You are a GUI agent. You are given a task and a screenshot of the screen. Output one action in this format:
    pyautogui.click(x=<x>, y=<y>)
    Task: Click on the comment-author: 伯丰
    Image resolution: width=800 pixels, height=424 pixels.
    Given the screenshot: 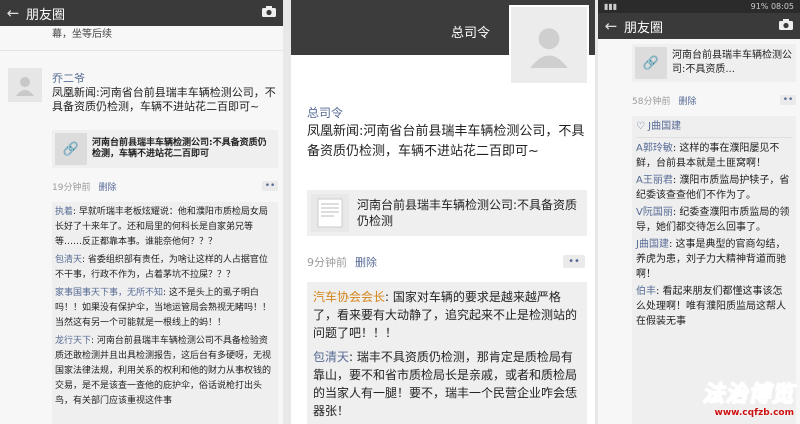 What is the action you would take?
    pyautogui.click(x=646, y=291)
    